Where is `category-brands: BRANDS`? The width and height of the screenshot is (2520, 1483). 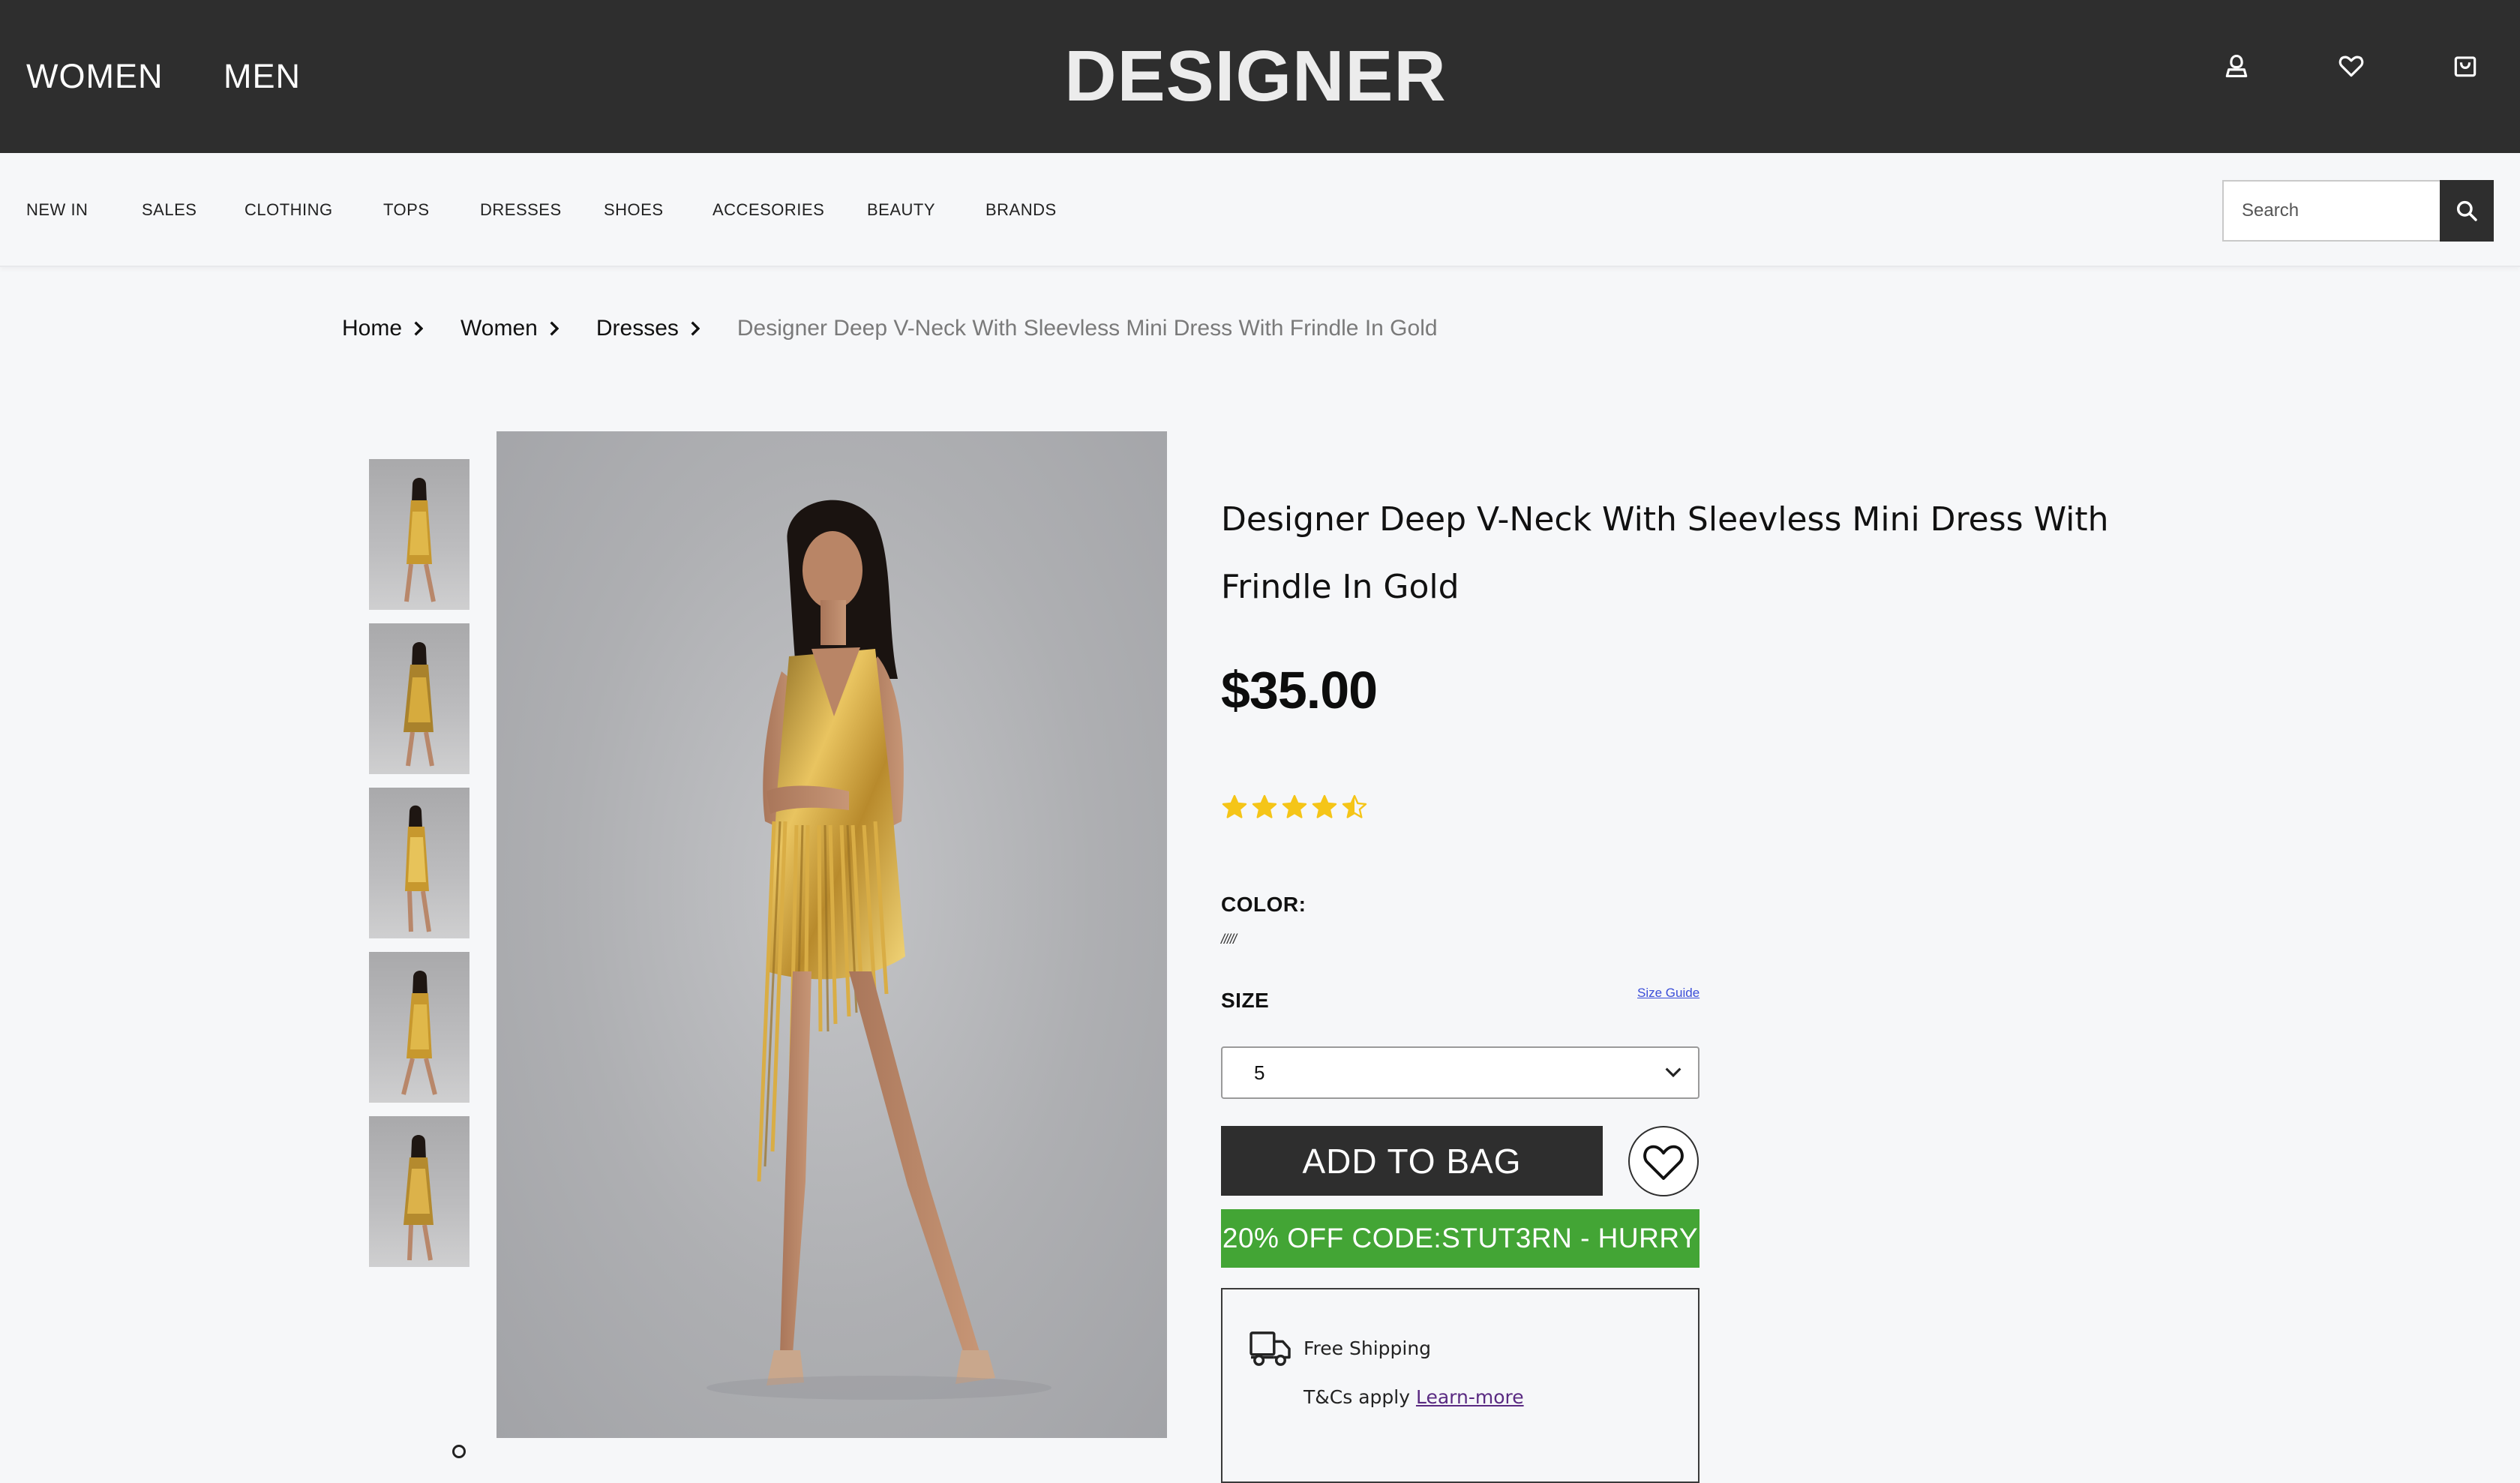 category-brands: BRANDS is located at coordinates (1021, 210).